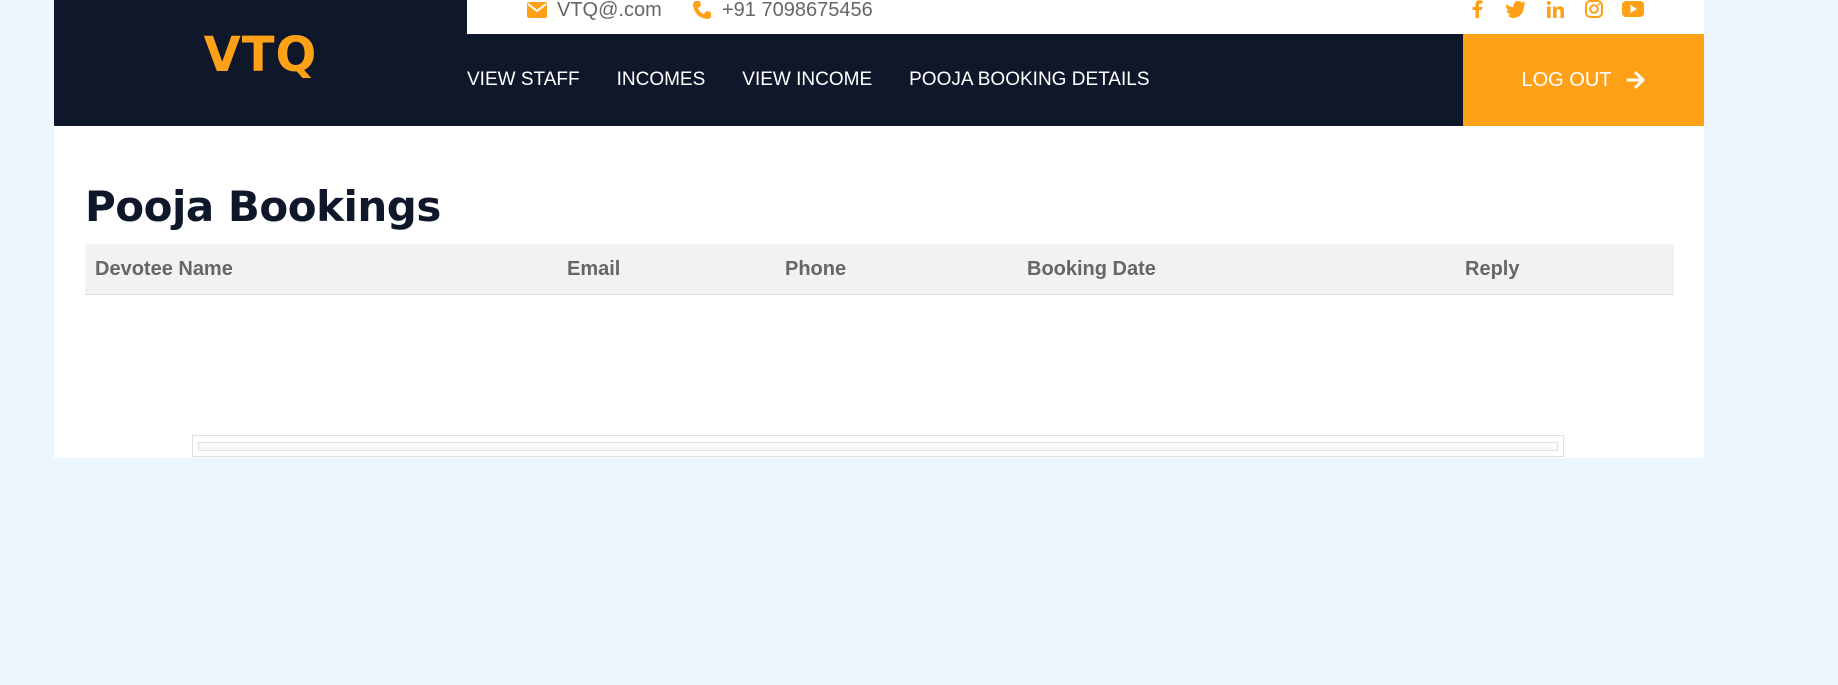 Image resolution: width=1838 pixels, height=685 pixels. I want to click on contact-phone: +91 7098675456, so click(782, 10).